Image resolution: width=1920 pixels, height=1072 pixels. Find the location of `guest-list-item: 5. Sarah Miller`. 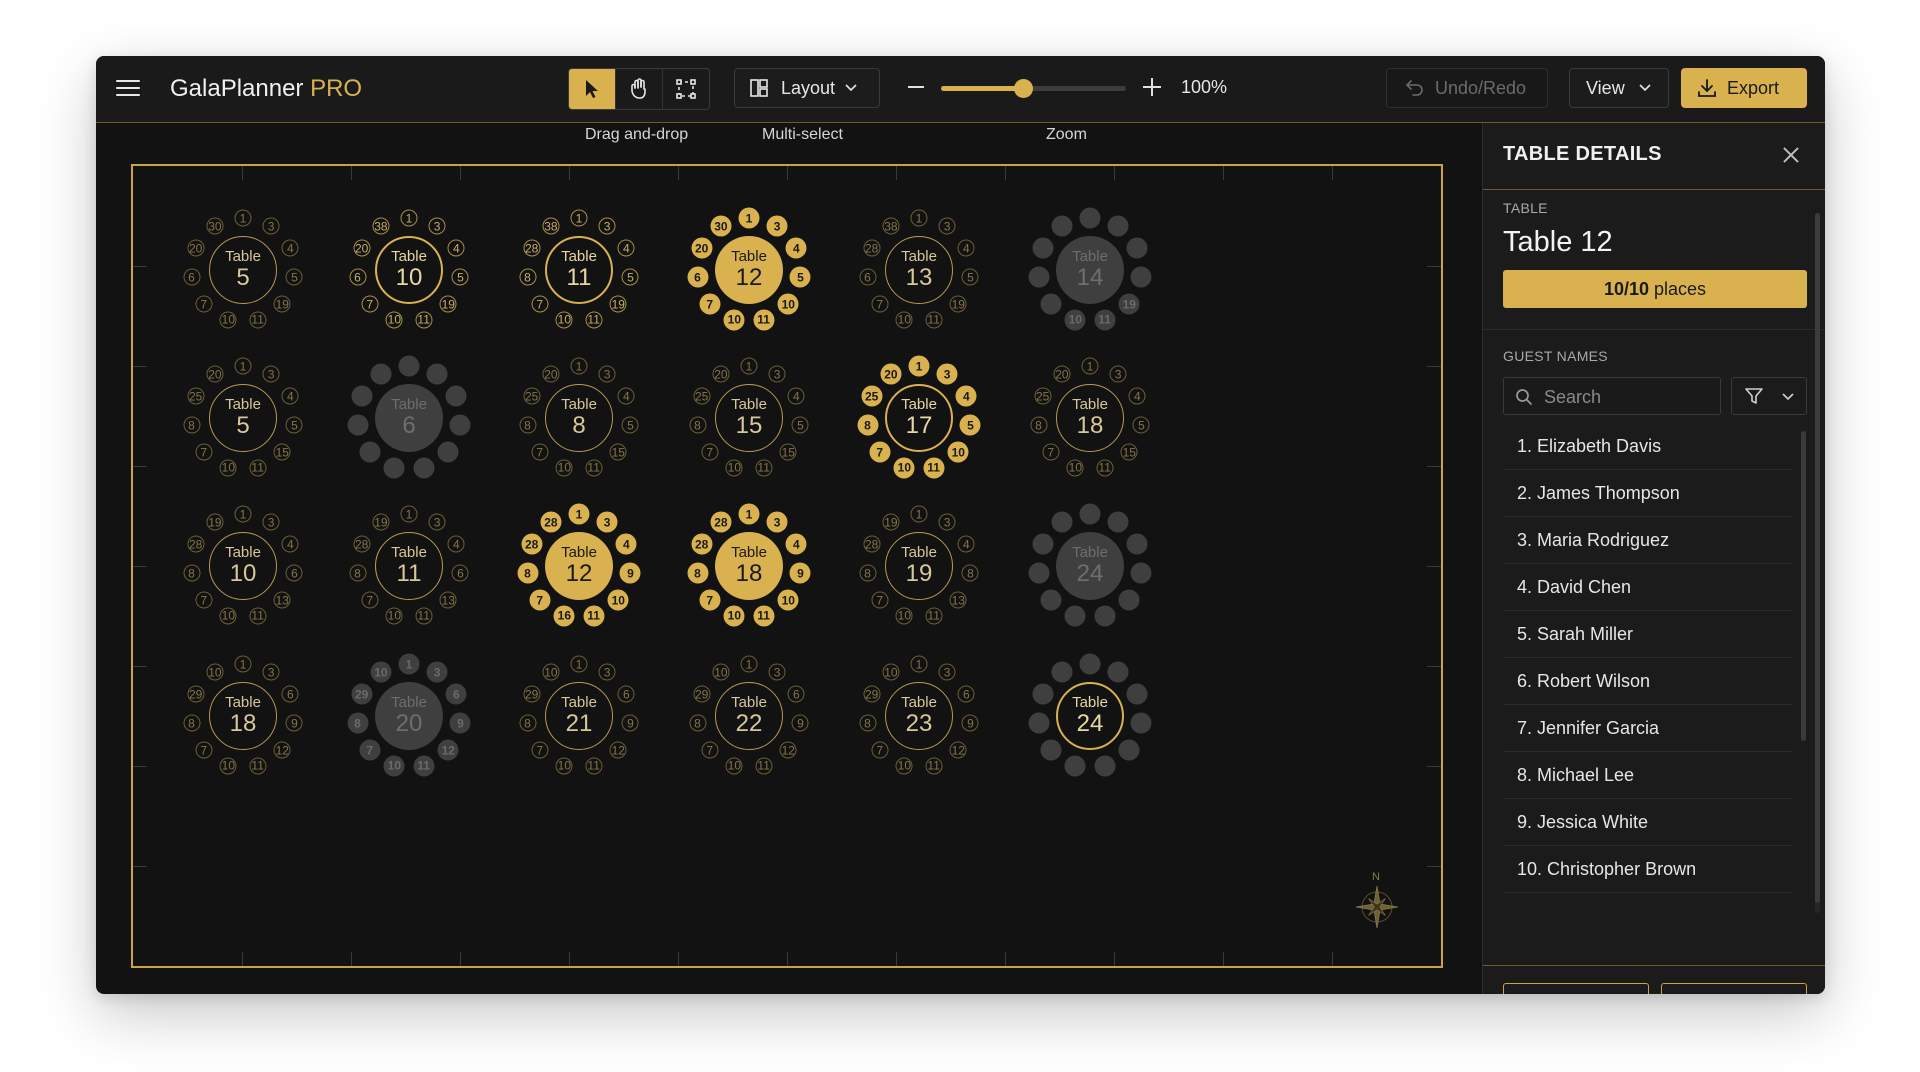

guest-list-item: 5. Sarah Miller is located at coordinates (1648, 634).